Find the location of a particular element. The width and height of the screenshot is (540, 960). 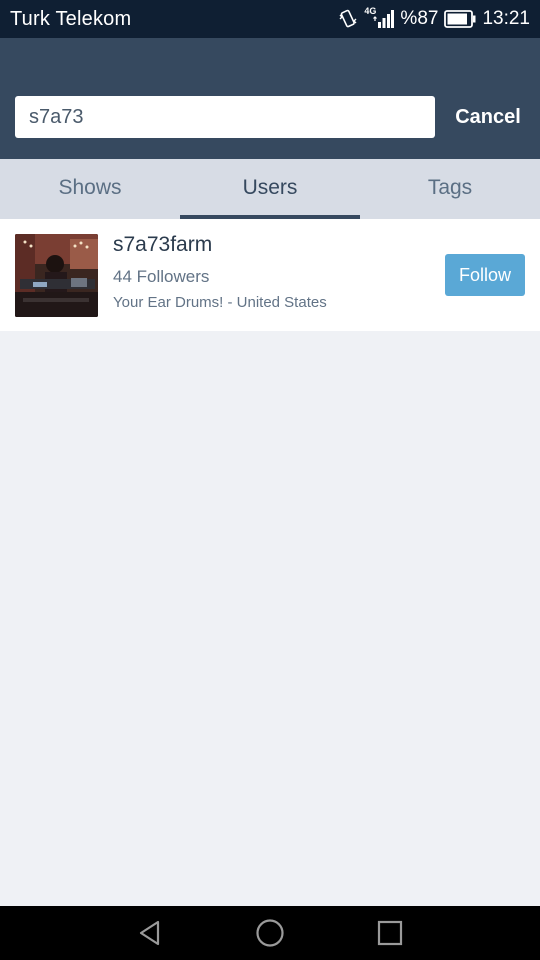

battery-percent: %87 is located at coordinates (419, 18).